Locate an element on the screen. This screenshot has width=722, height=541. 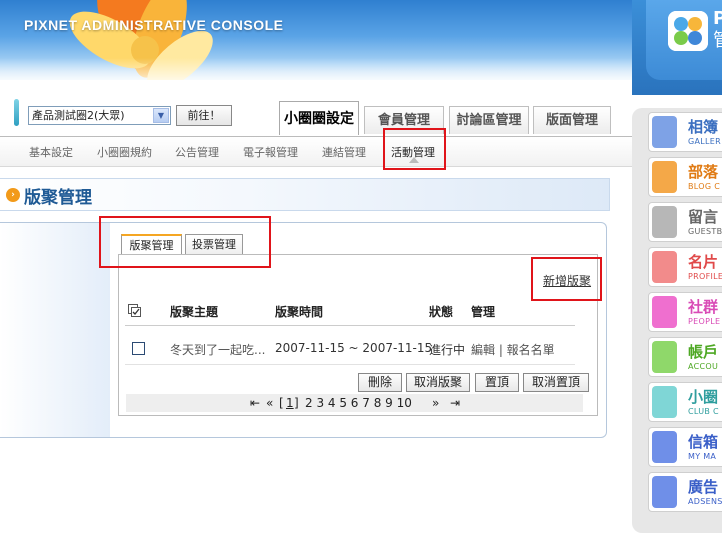
group-select: 產品測試圈2(大眾) ▼ is located at coordinates (99, 115).